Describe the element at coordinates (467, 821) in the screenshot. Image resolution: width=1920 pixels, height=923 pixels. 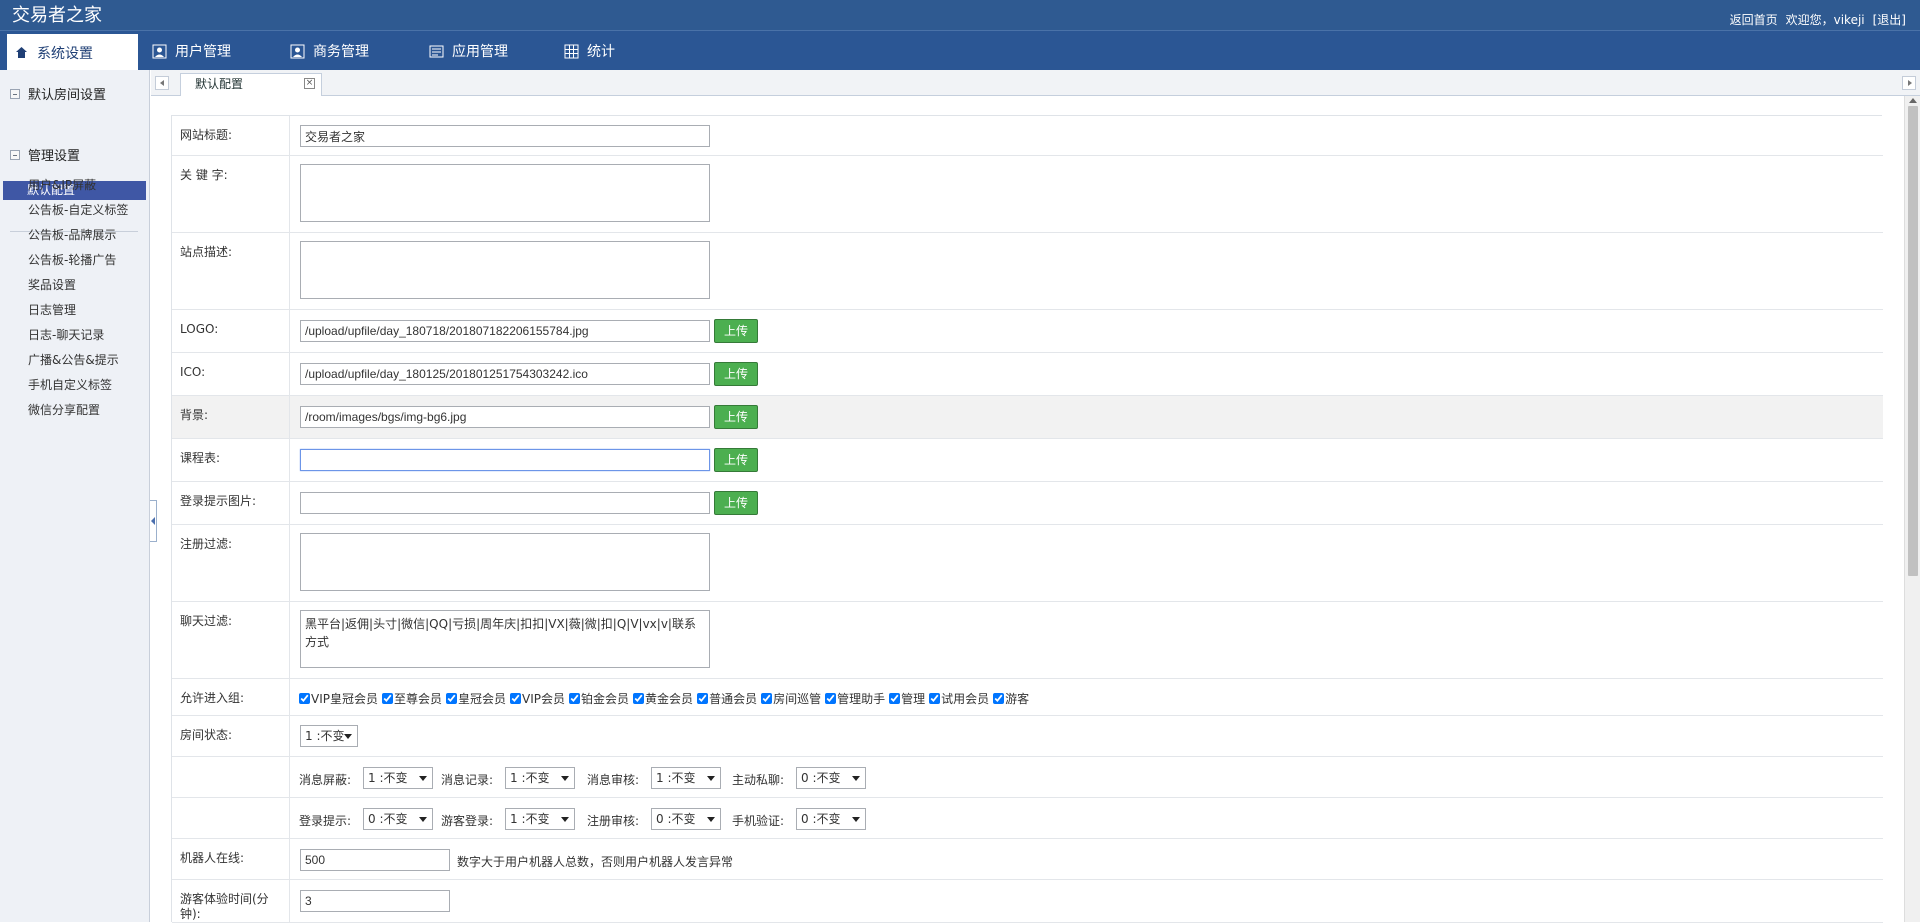
I see `guest-login-label: 游客登录:` at that location.